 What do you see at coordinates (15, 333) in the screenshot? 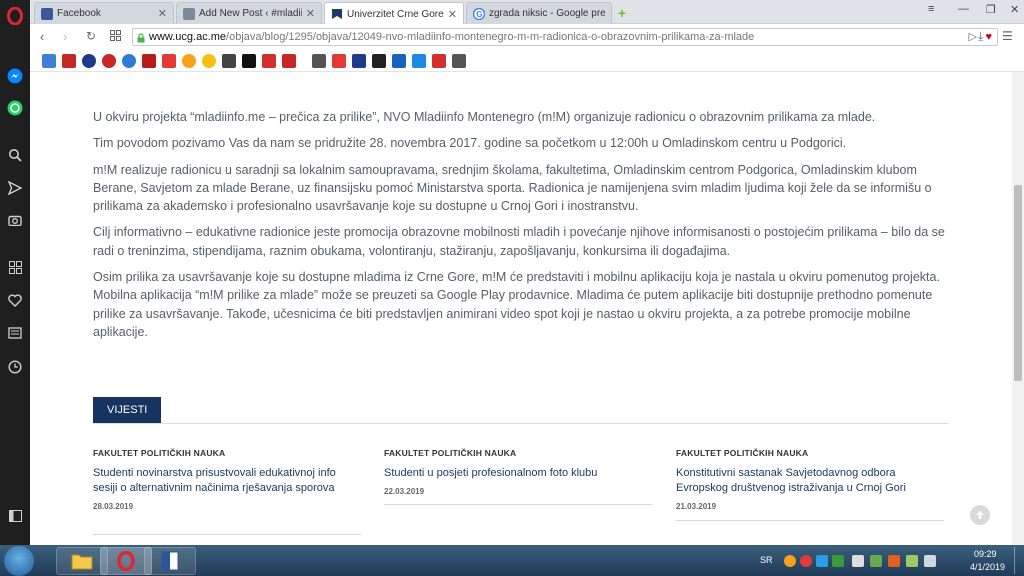
I see `news-icon` at bounding box center [15, 333].